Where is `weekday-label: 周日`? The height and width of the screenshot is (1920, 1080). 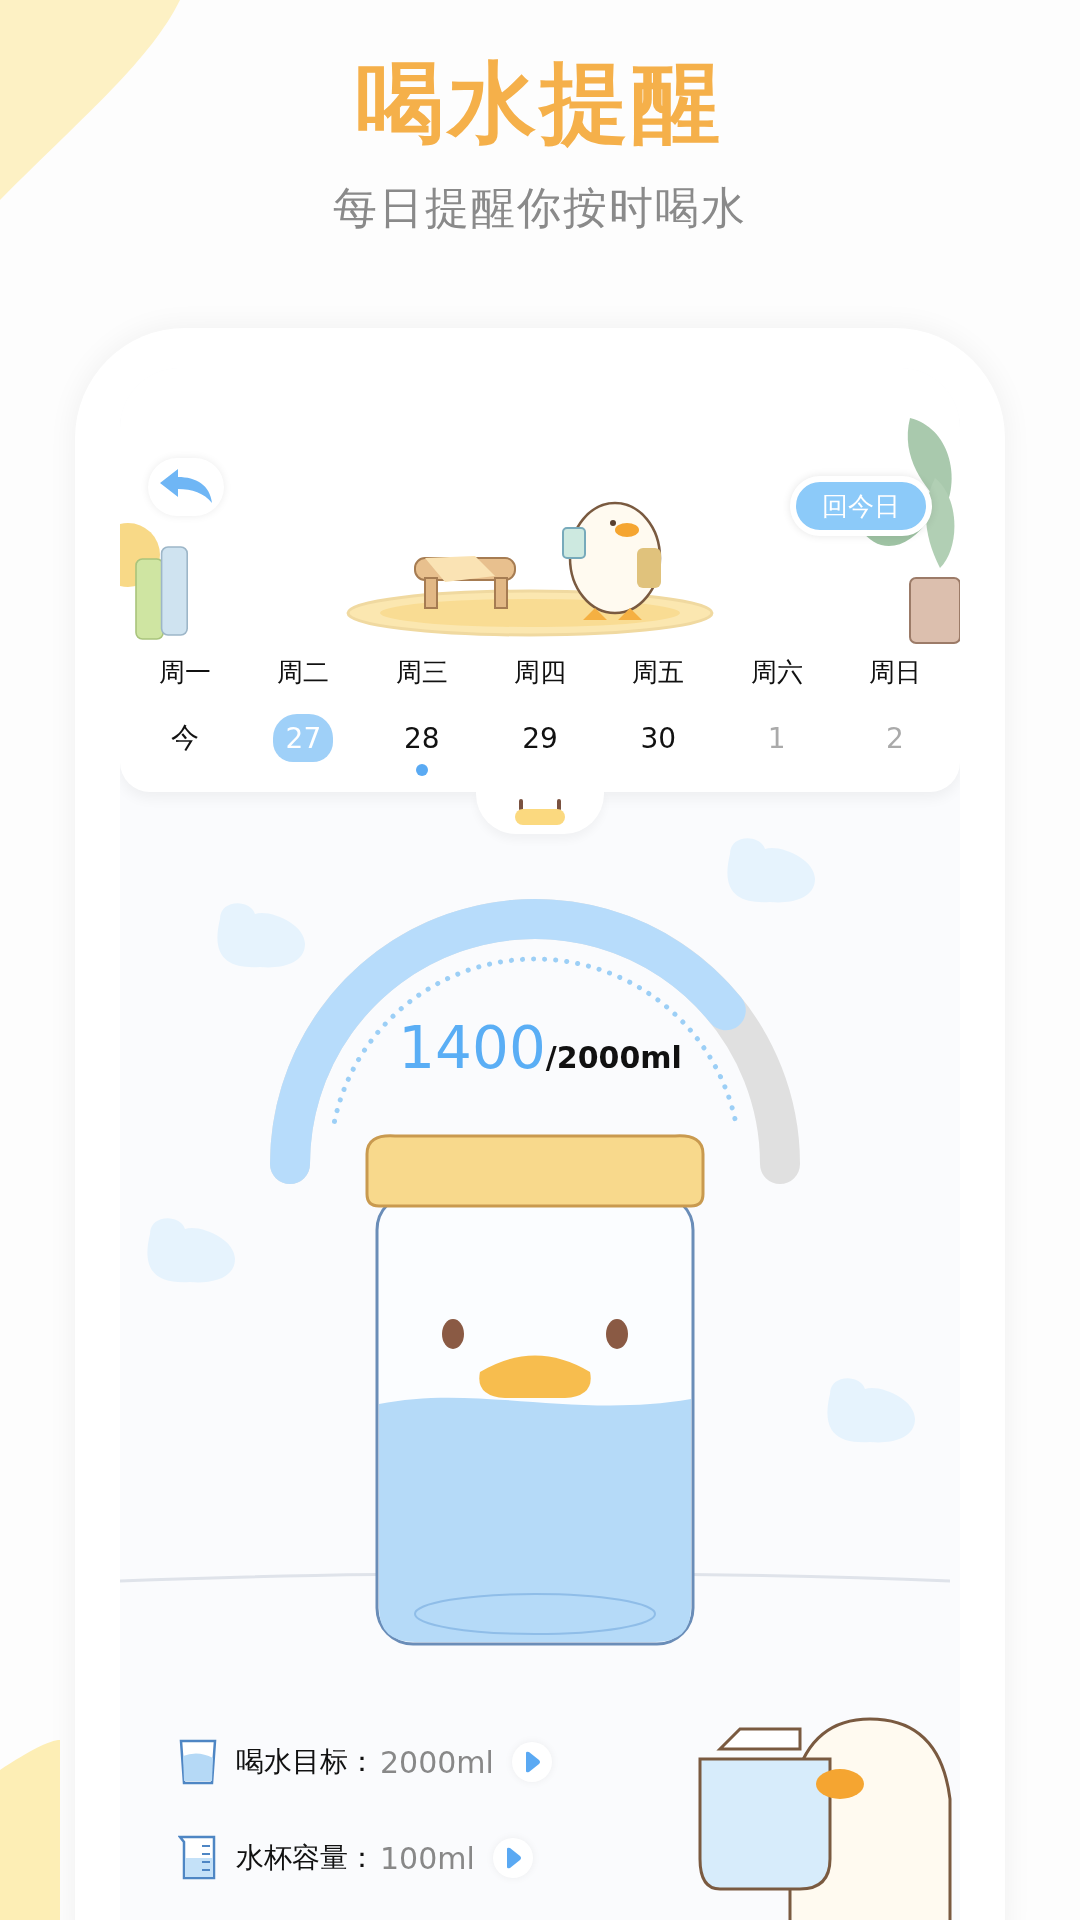
weekday-label: 周日 is located at coordinates (894, 672).